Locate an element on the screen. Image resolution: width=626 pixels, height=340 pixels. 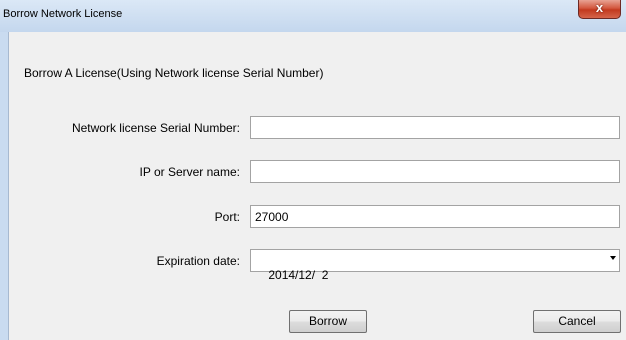
window-title: Borrow Network License is located at coordinates (63, 14).